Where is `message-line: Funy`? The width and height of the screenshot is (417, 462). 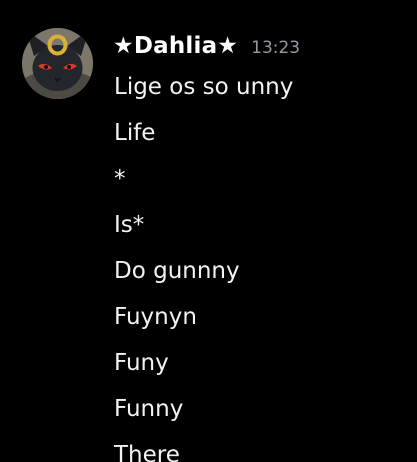
message-line: Funy is located at coordinates (141, 363).